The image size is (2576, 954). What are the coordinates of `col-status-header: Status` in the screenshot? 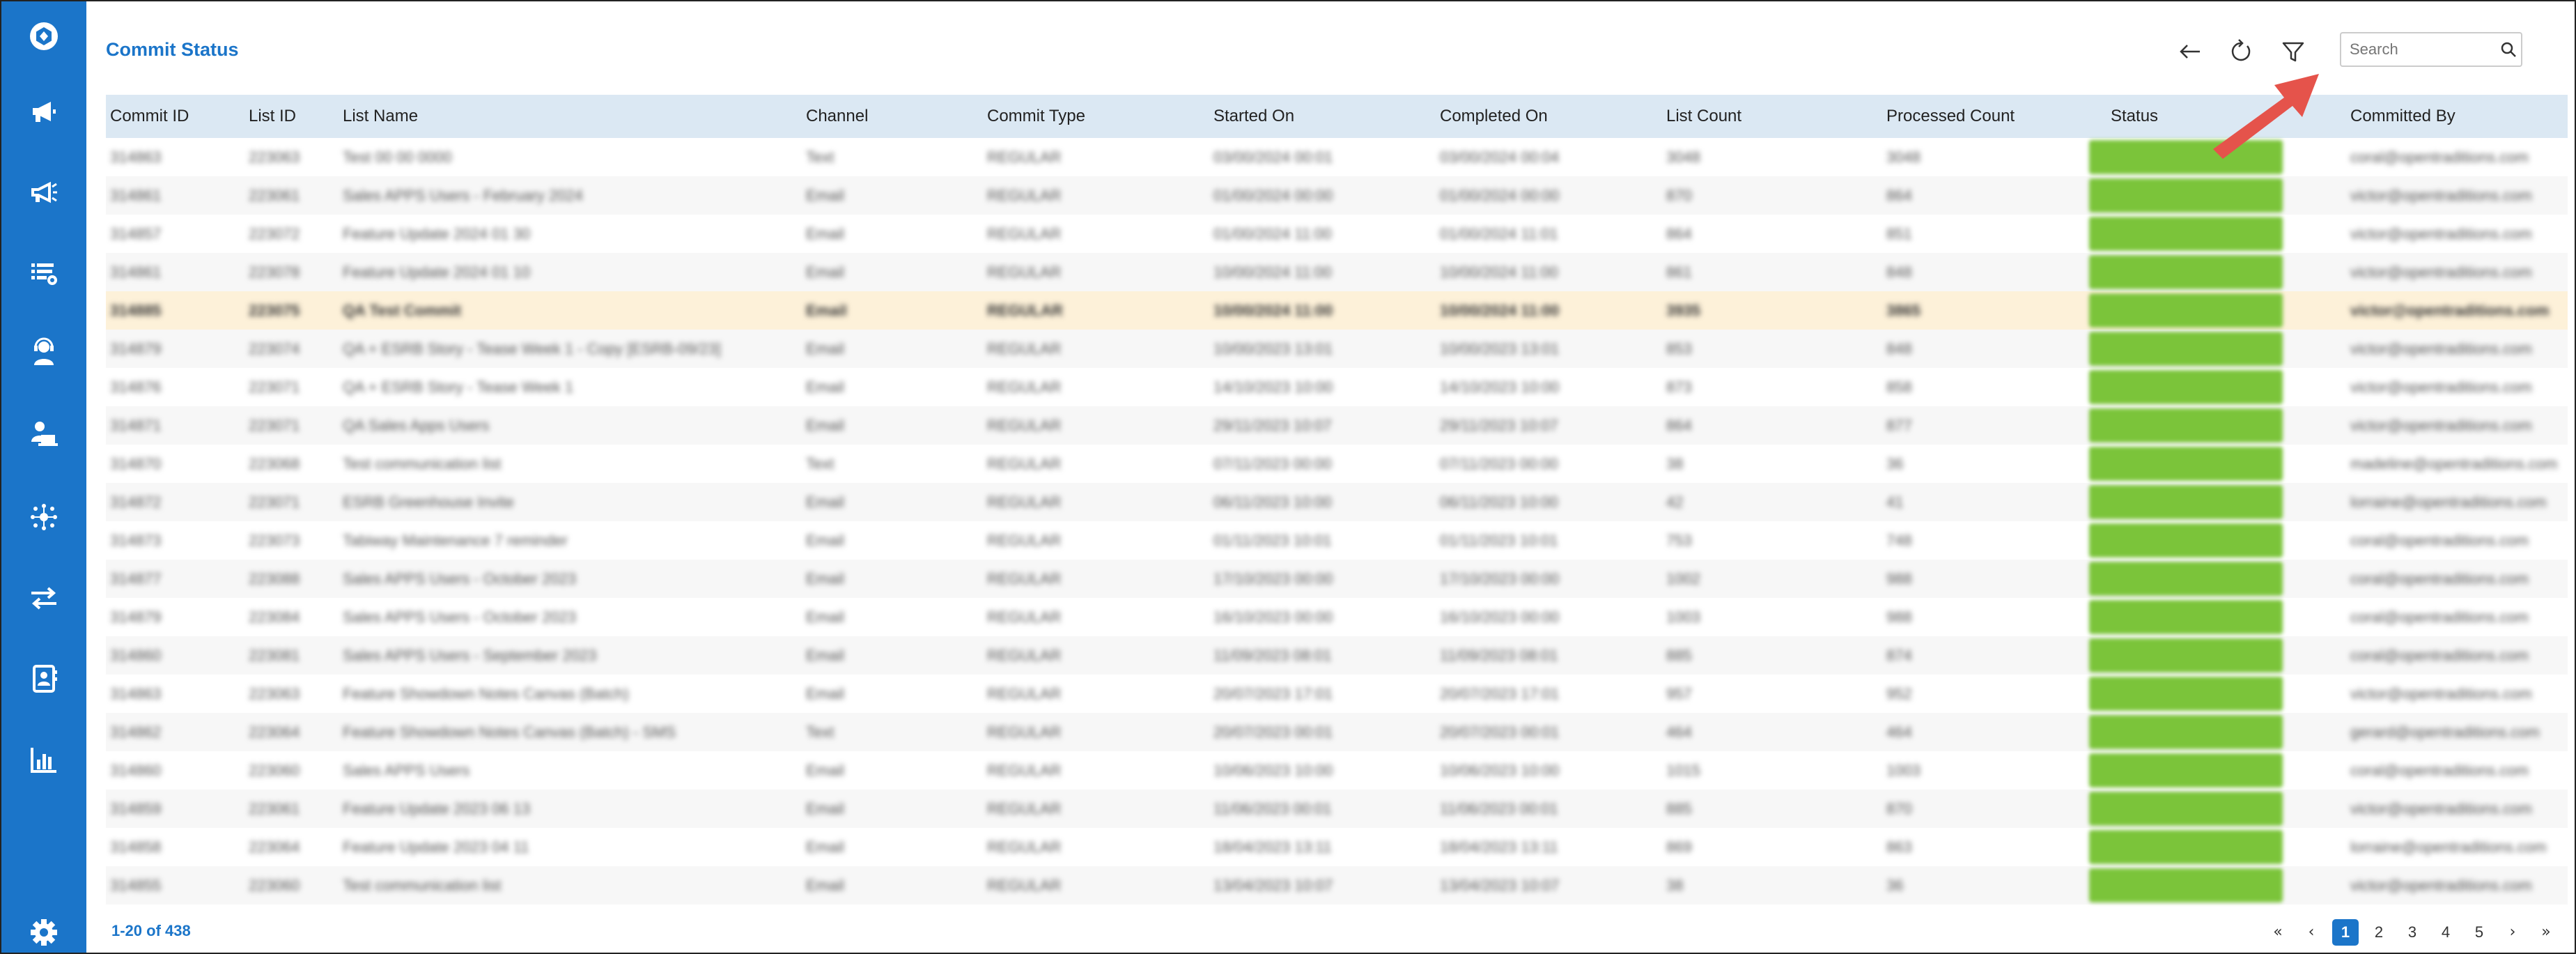 It's located at (2134, 117).